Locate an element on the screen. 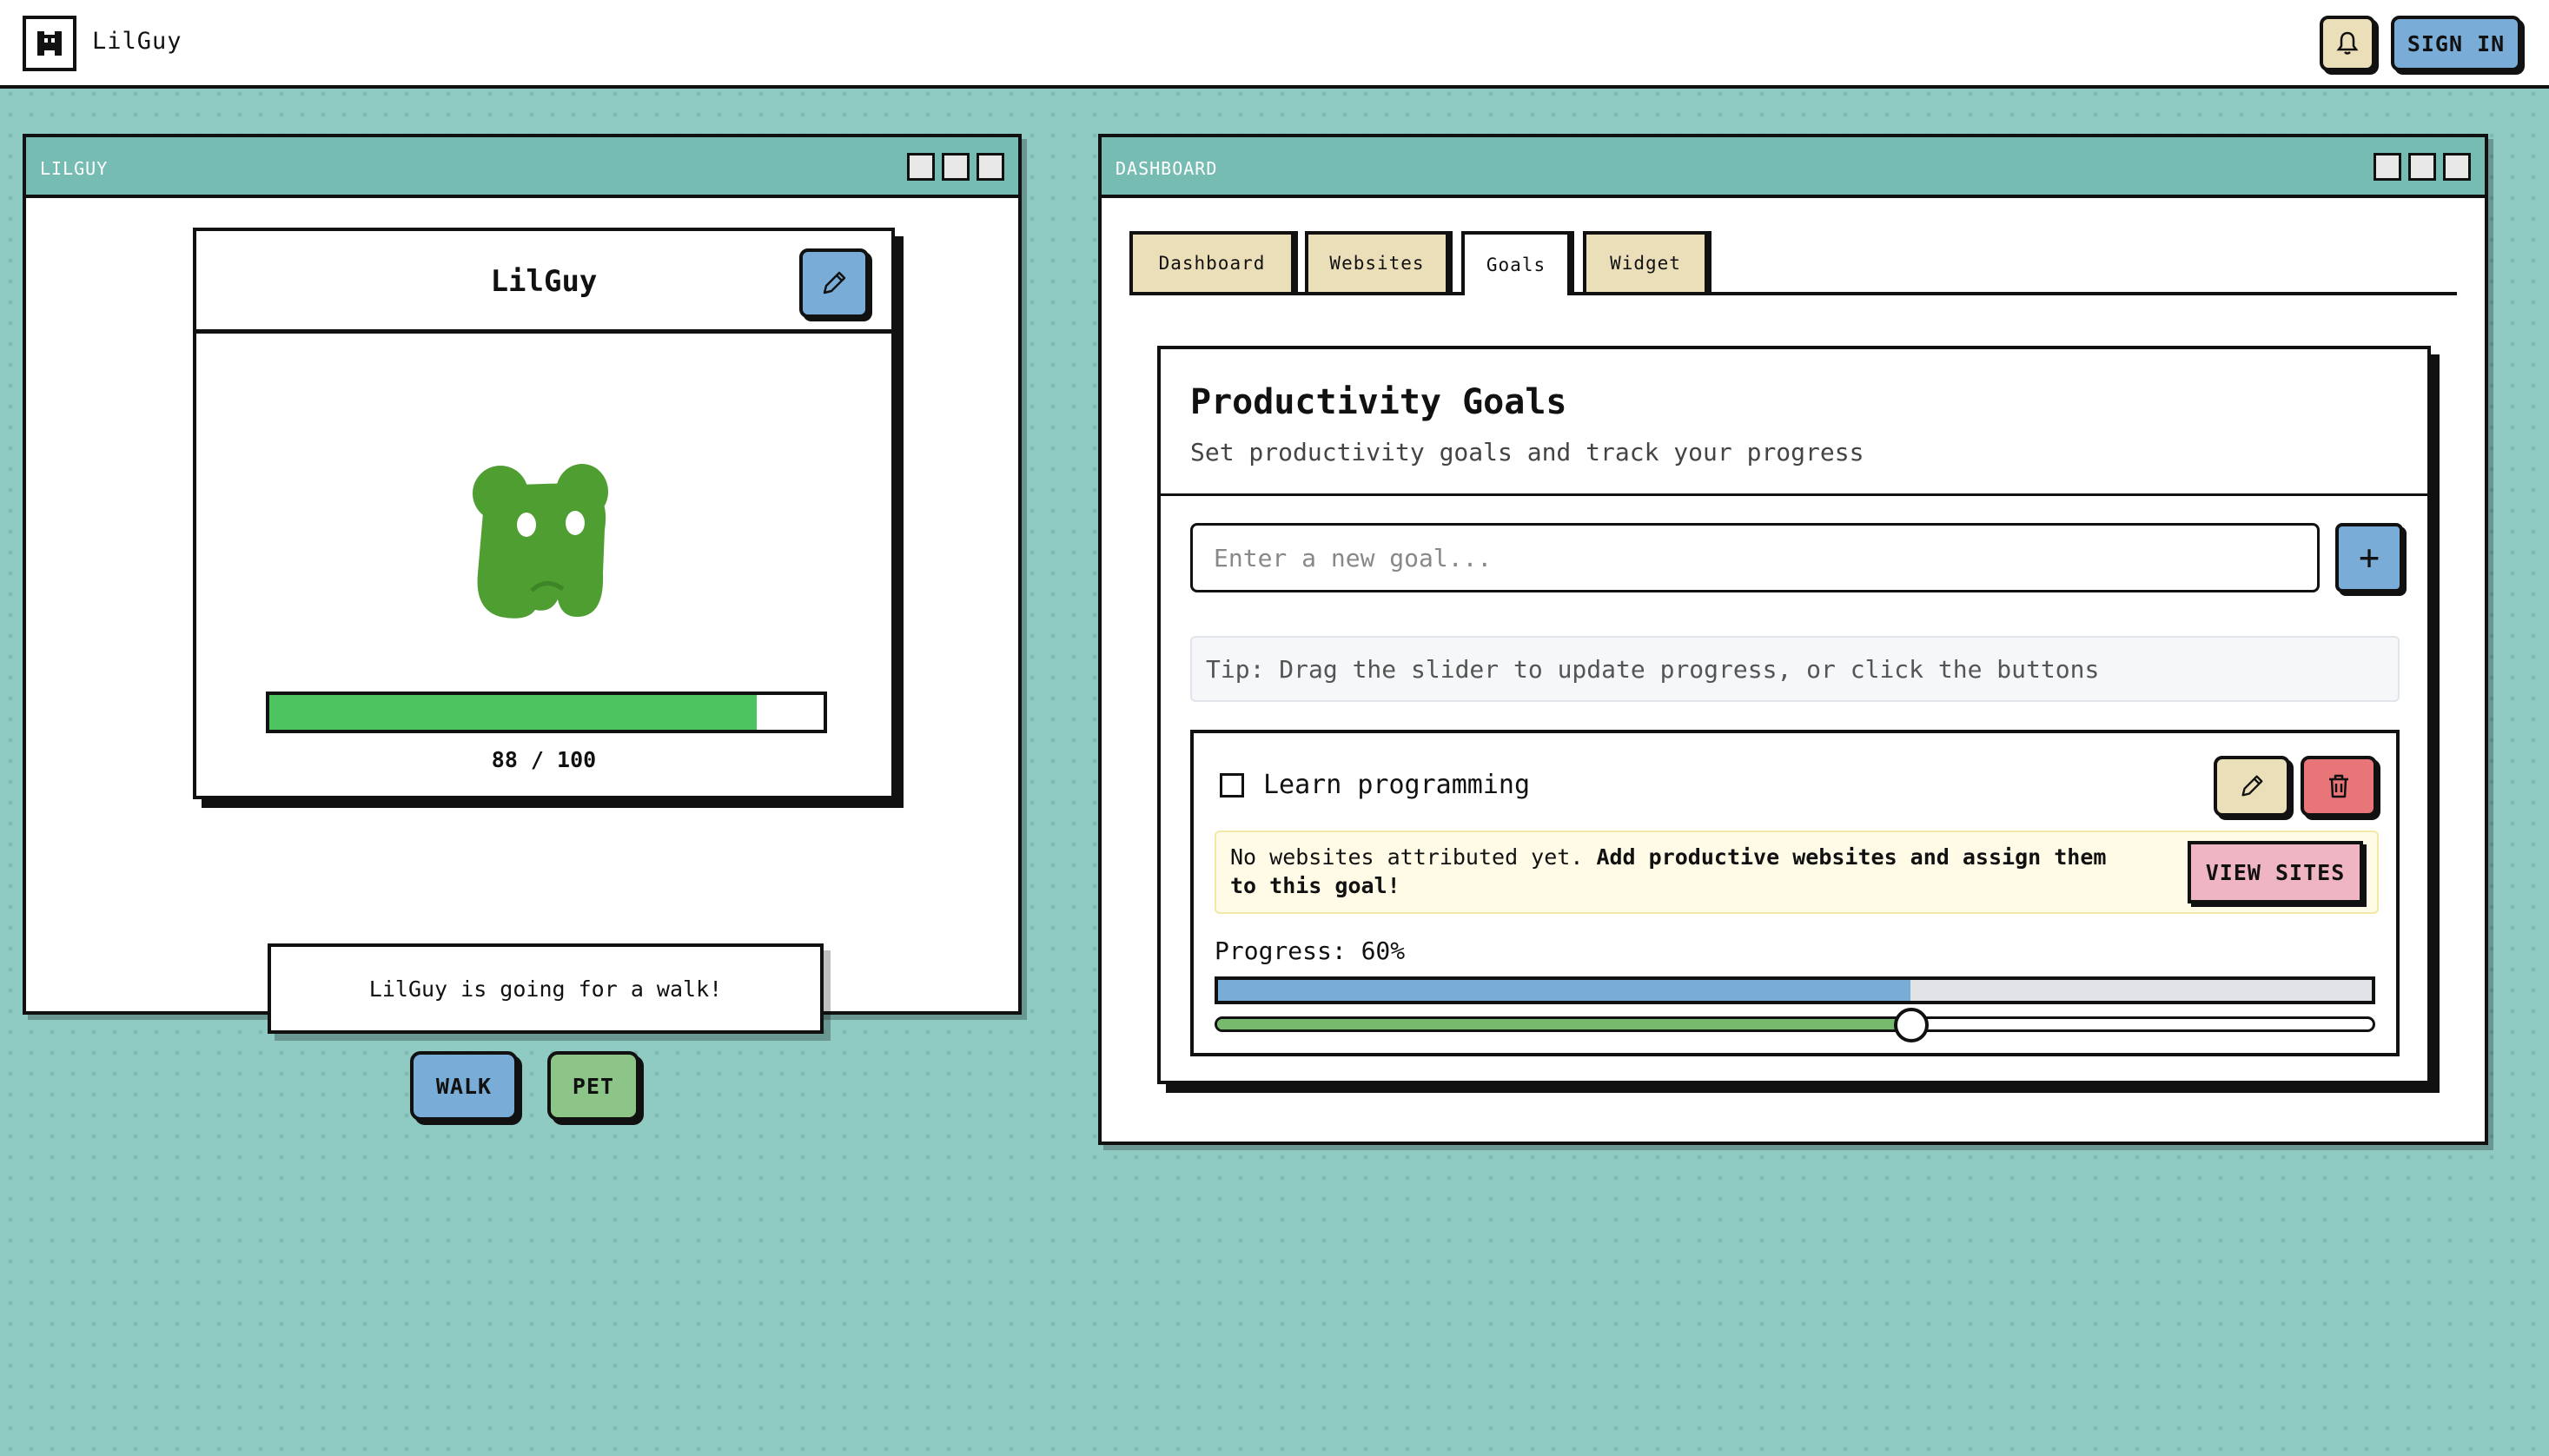  tab-widget: Widget is located at coordinates (1645, 261).